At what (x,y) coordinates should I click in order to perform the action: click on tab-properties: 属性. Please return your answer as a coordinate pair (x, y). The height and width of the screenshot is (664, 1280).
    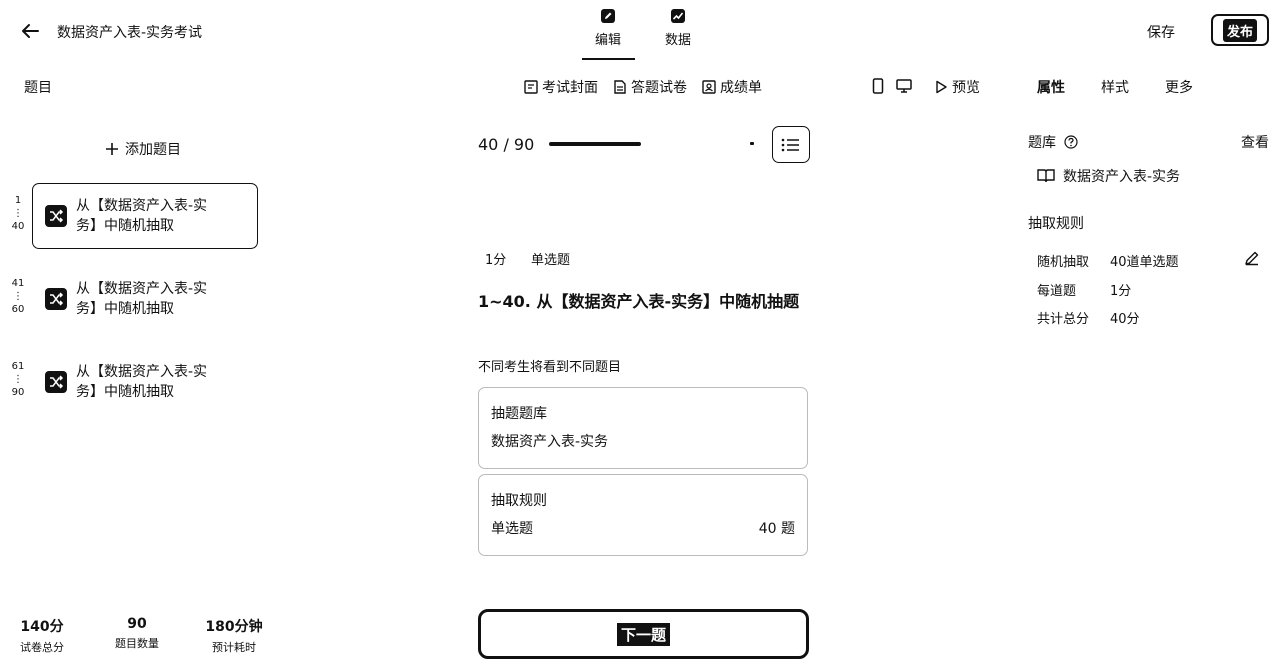
    Looking at the image, I should click on (1051, 87).